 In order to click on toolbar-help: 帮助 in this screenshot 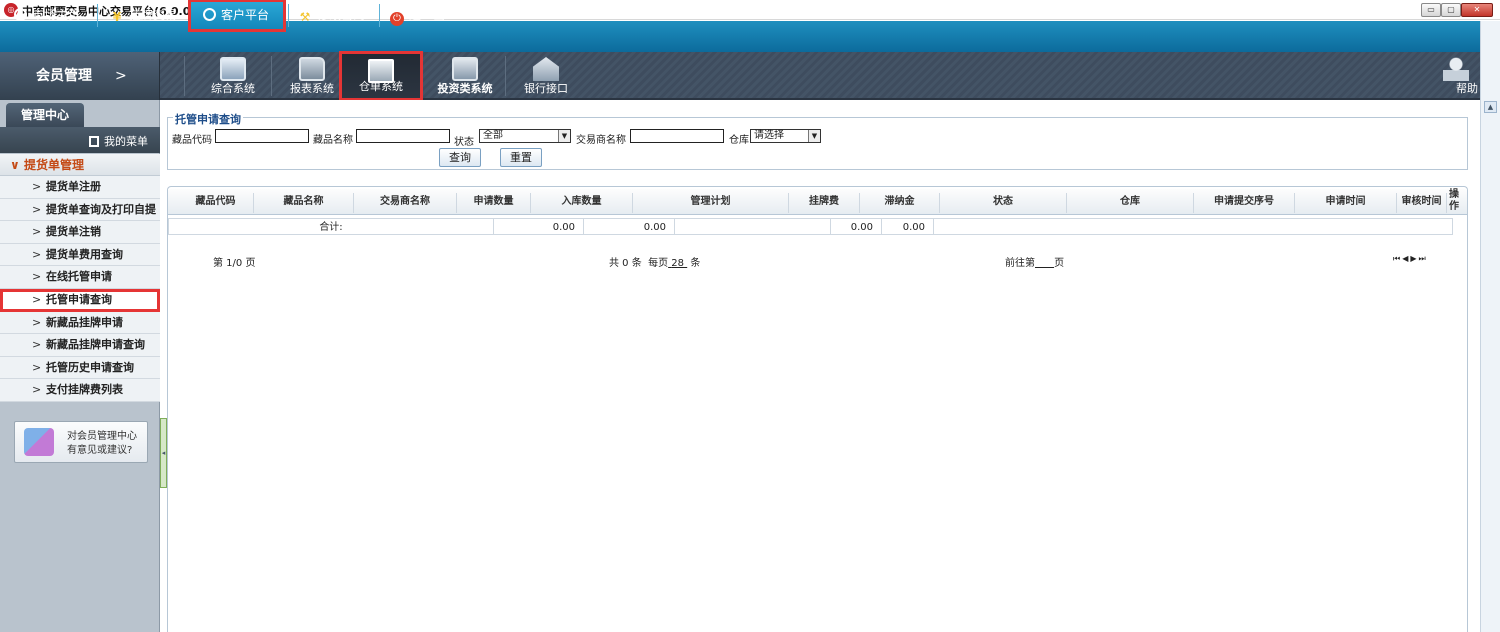, I will do `click(1452, 76)`.